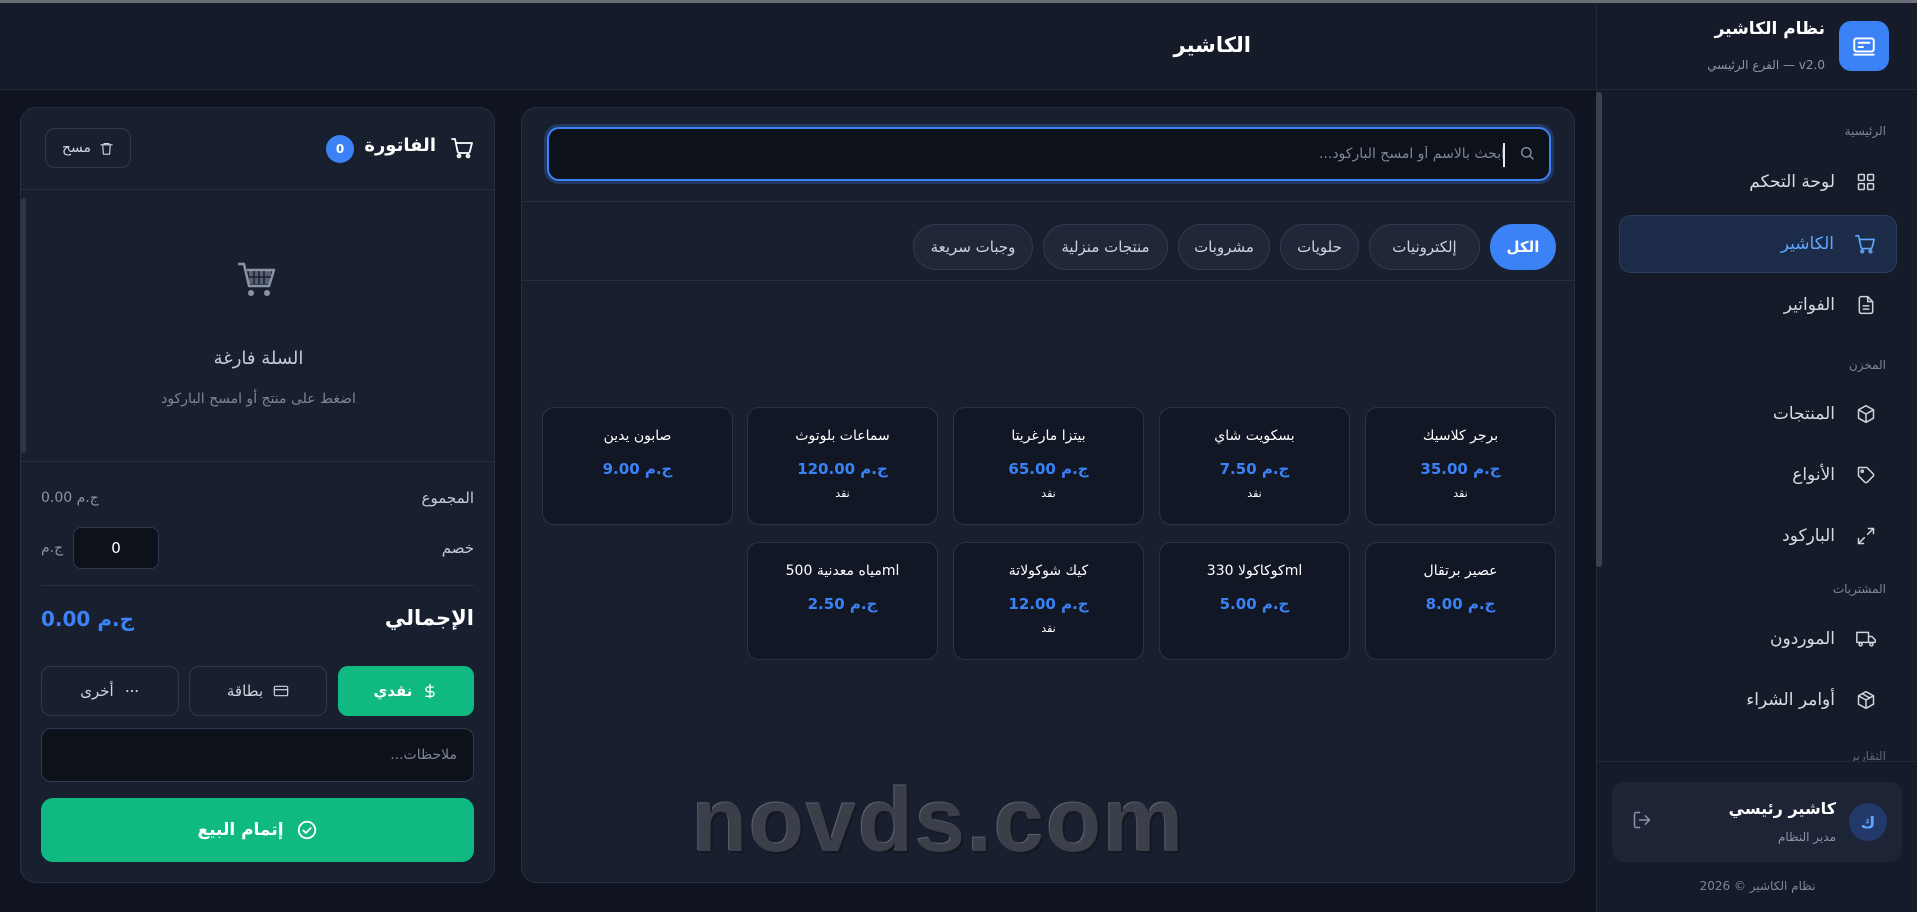 This screenshot has height=912, width=1917. What do you see at coordinates (97, 691) in the screenshot?
I see `pay-label: أخرى` at bounding box center [97, 691].